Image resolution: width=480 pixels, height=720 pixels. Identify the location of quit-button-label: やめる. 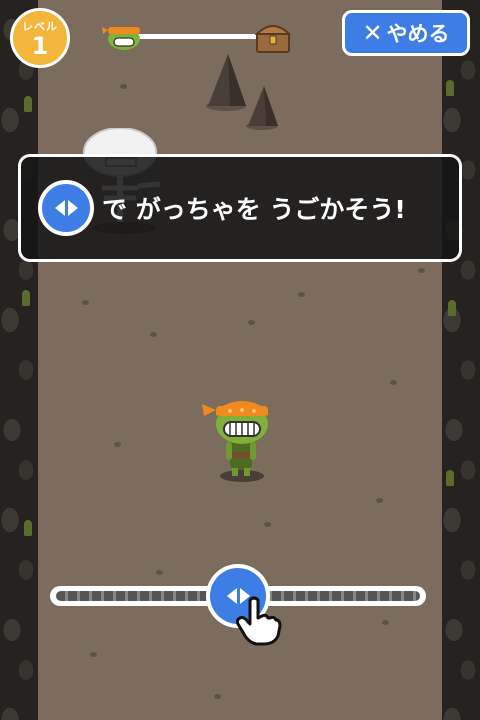
(418, 34).